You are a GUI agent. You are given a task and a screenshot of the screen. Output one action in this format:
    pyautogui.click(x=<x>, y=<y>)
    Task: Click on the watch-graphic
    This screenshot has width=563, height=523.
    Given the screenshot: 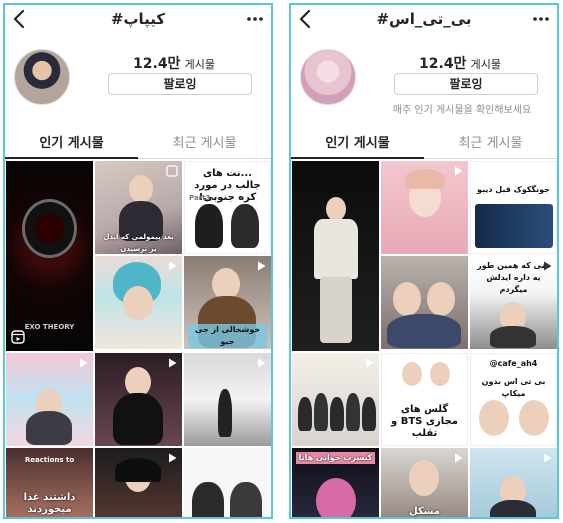 What is the action you would take?
    pyautogui.click(x=49, y=228)
    